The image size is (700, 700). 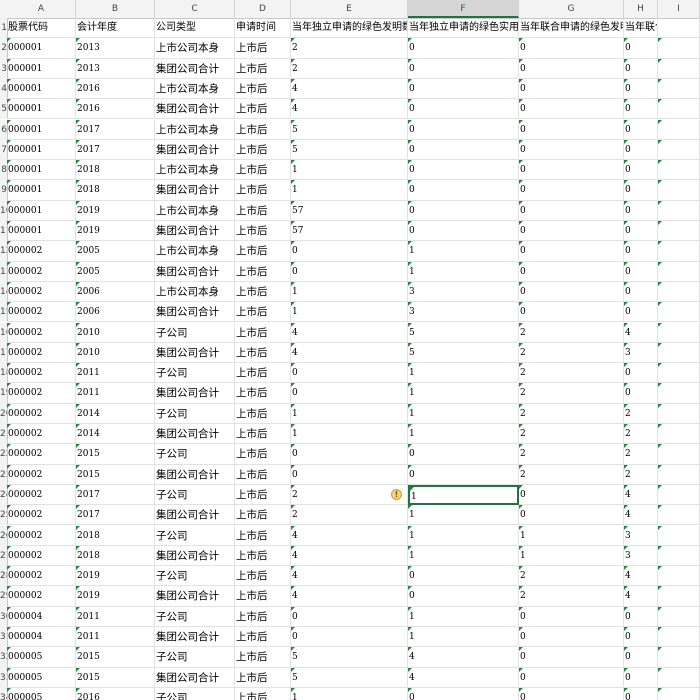 I want to click on warning-diamond-icon: !, so click(x=396, y=494).